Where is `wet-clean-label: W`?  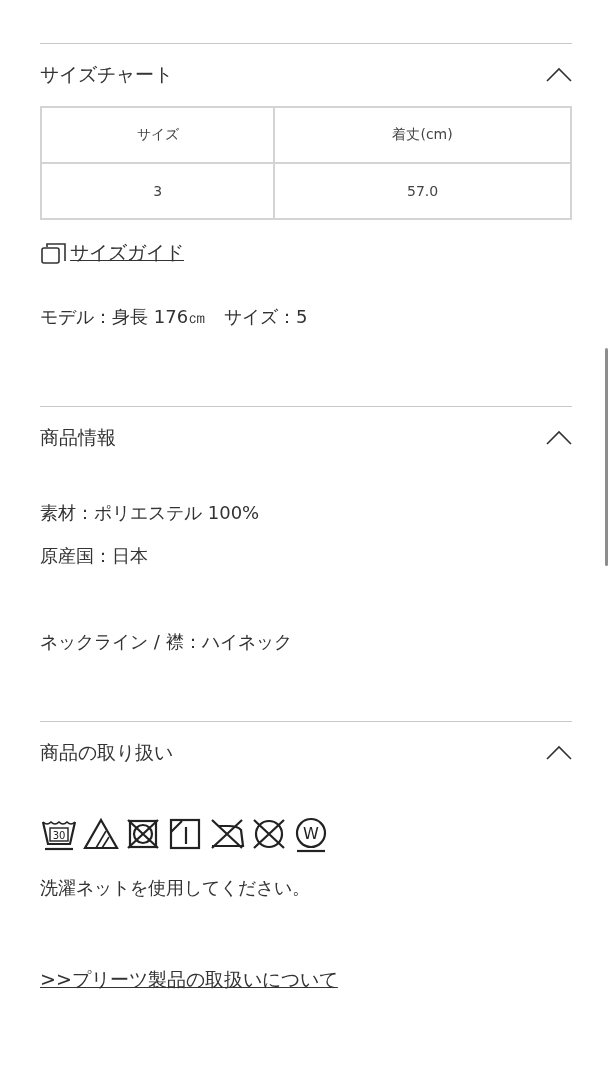 wet-clean-label: W is located at coordinates (311, 833).